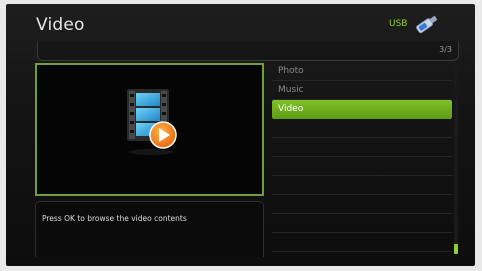  What do you see at coordinates (398, 24) in the screenshot?
I see `usb-label: USB` at bounding box center [398, 24].